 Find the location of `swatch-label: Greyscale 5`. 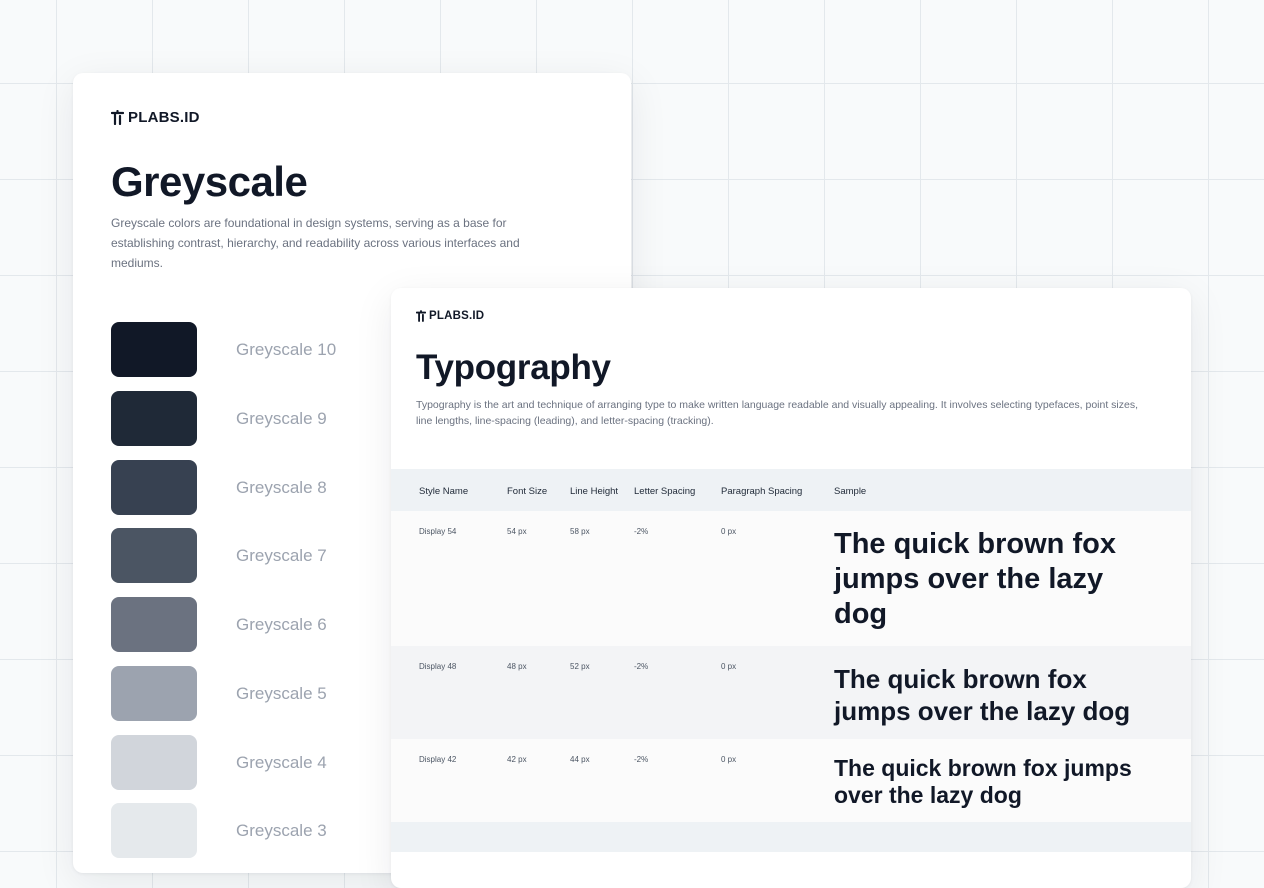

swatch-label: Greyscale 5 is located at coordinates (281, 693).